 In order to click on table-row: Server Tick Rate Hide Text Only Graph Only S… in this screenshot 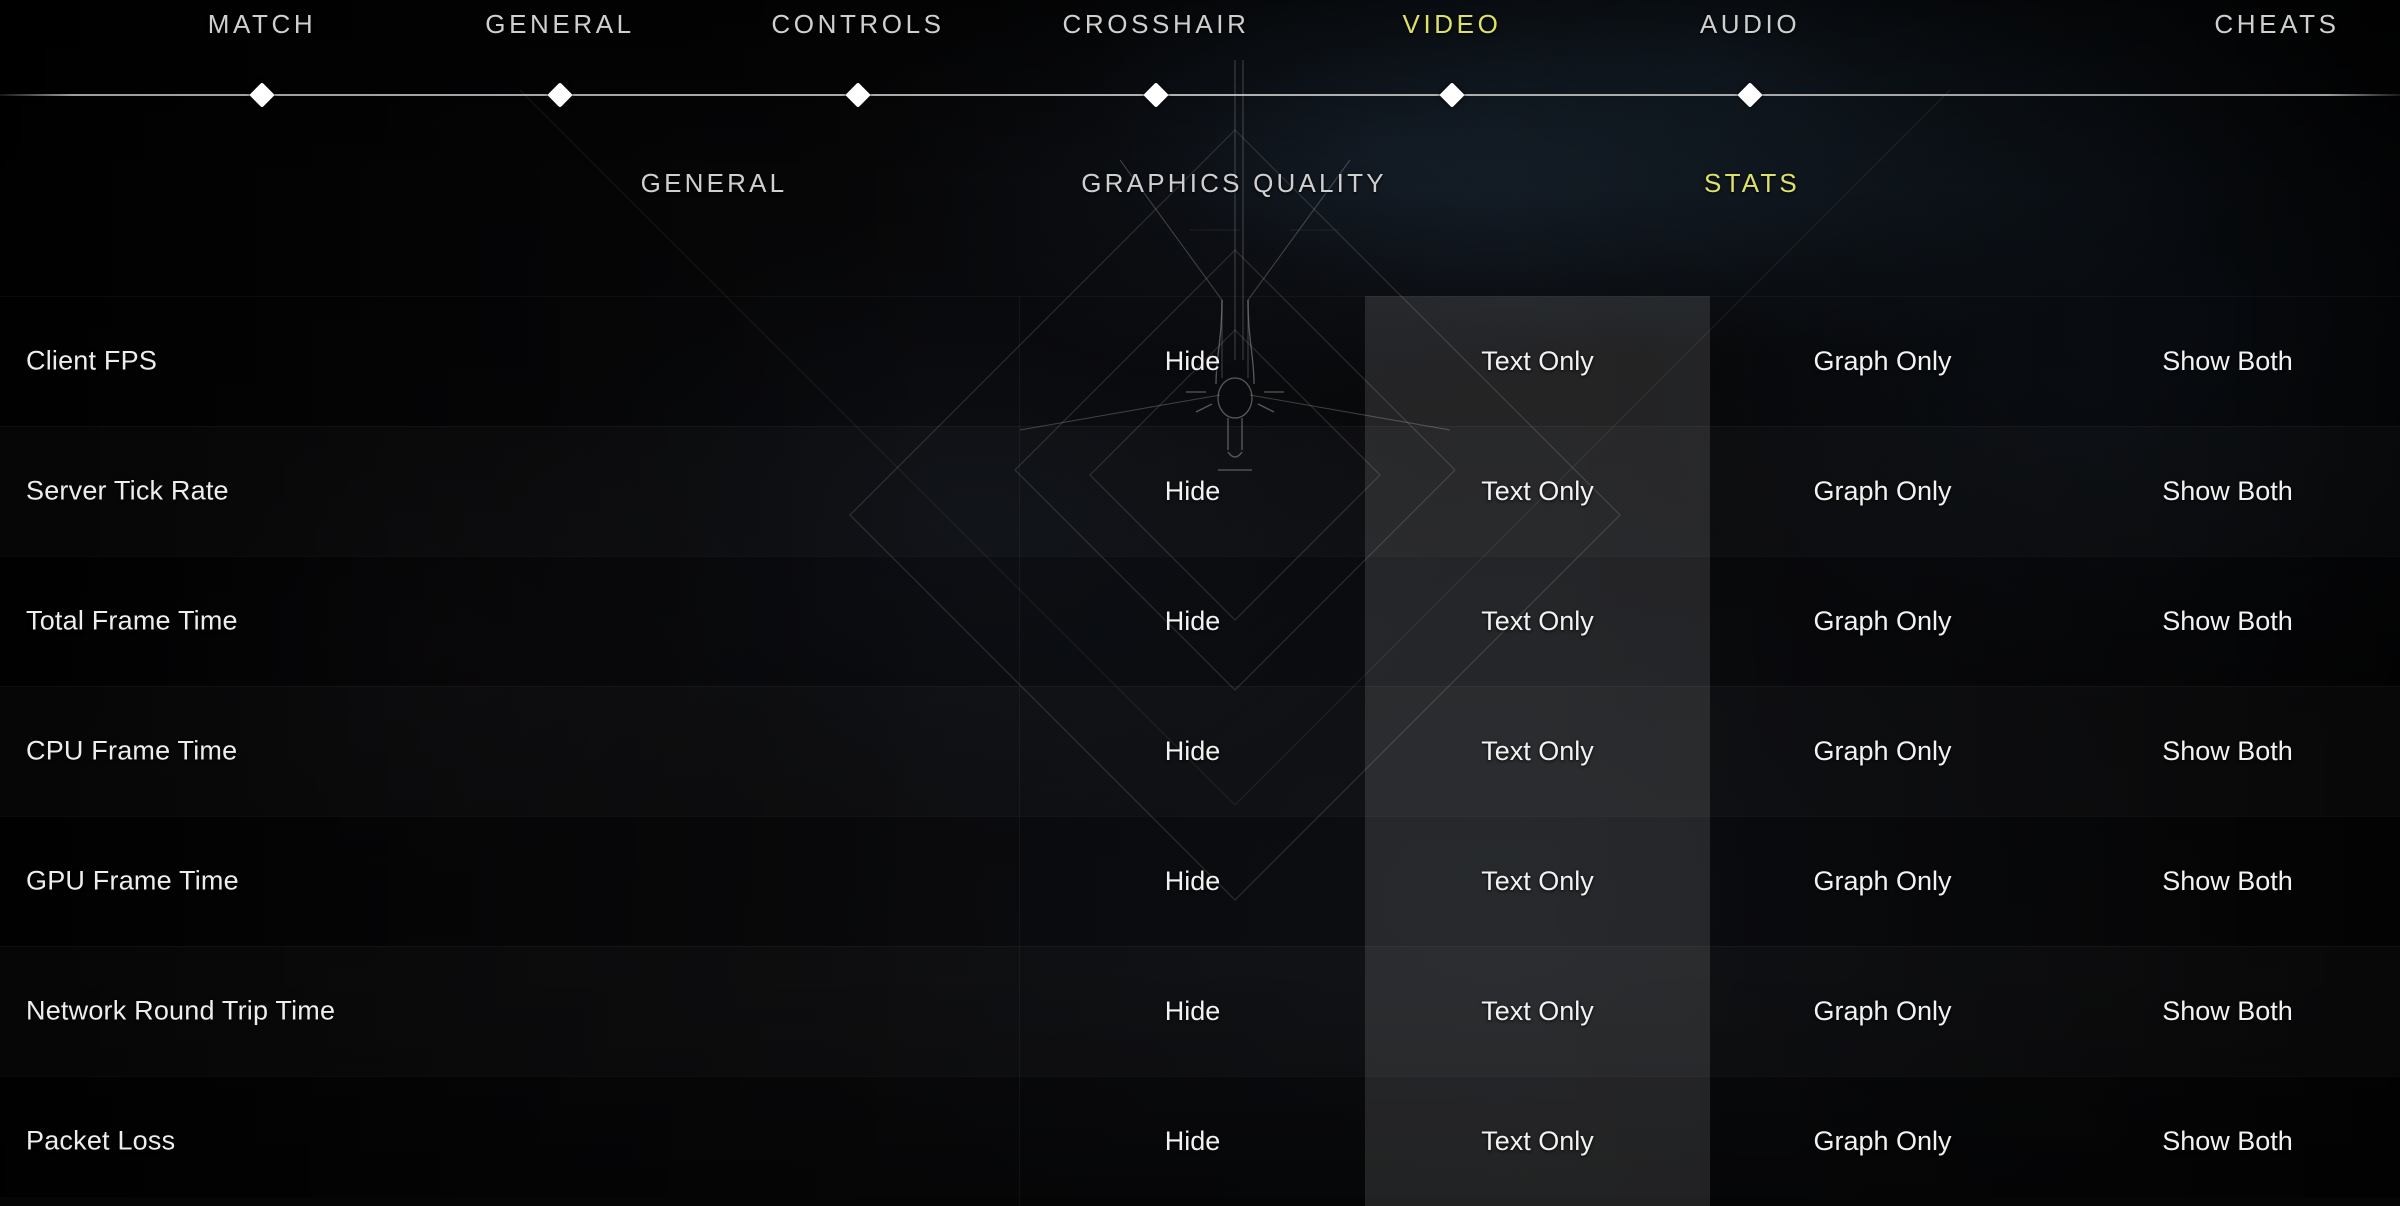, I will do `click(1200, 491)`.